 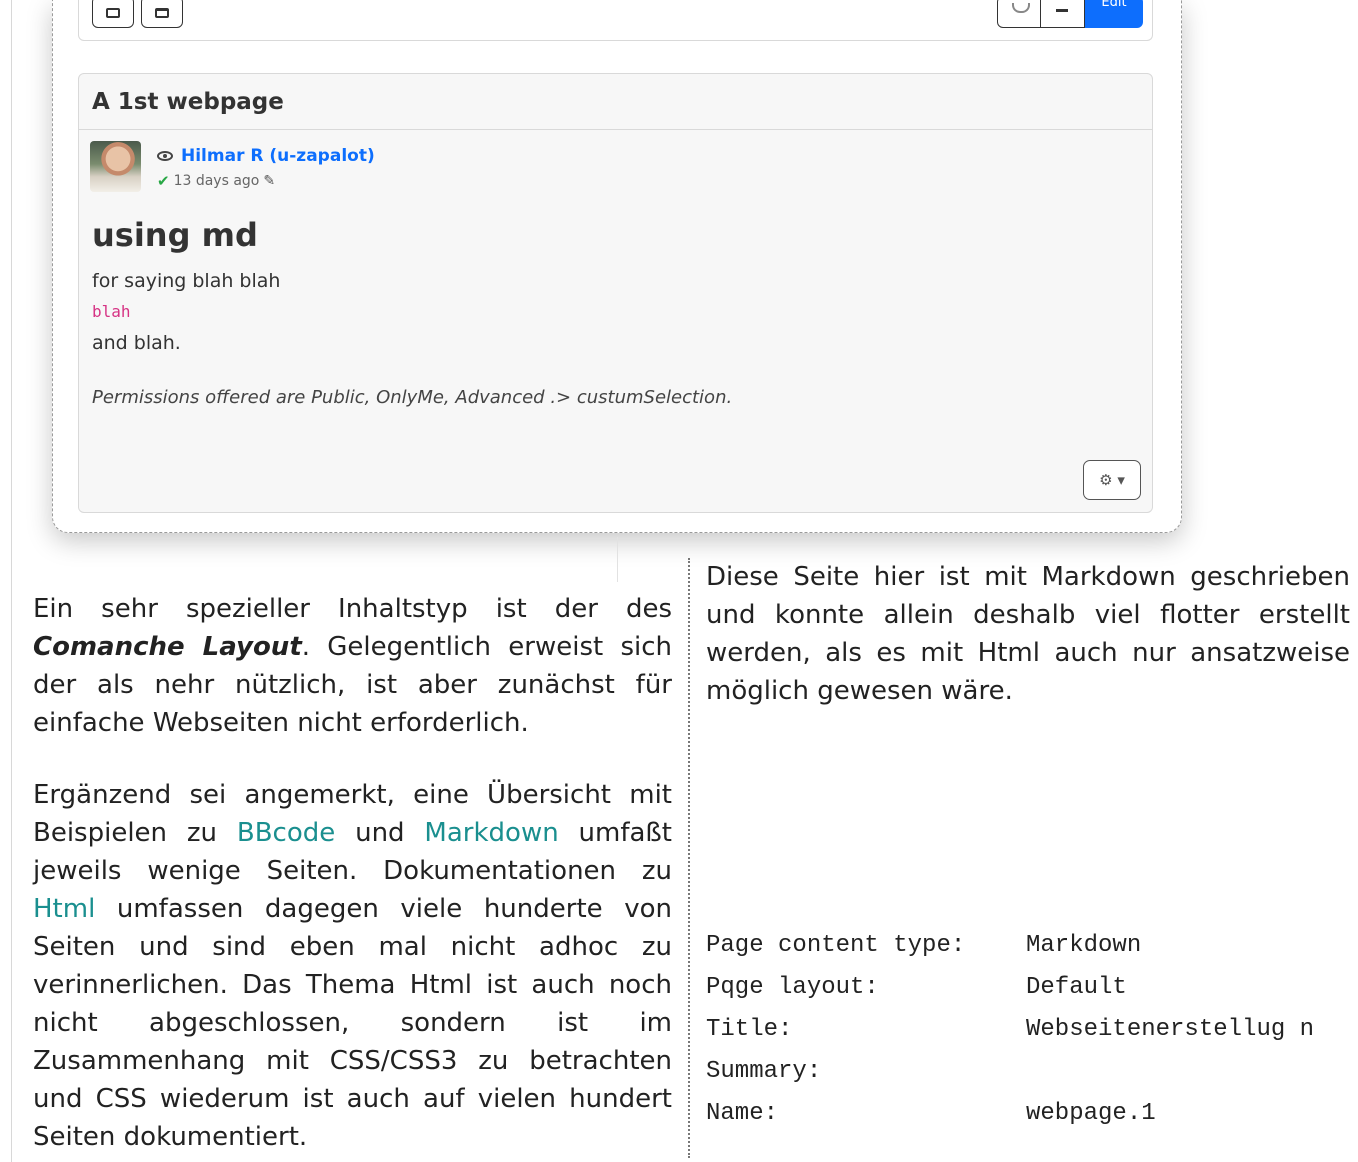 I want to click on post-meta: ✔ 13 days ago ✎, so click(x=216, y=181).